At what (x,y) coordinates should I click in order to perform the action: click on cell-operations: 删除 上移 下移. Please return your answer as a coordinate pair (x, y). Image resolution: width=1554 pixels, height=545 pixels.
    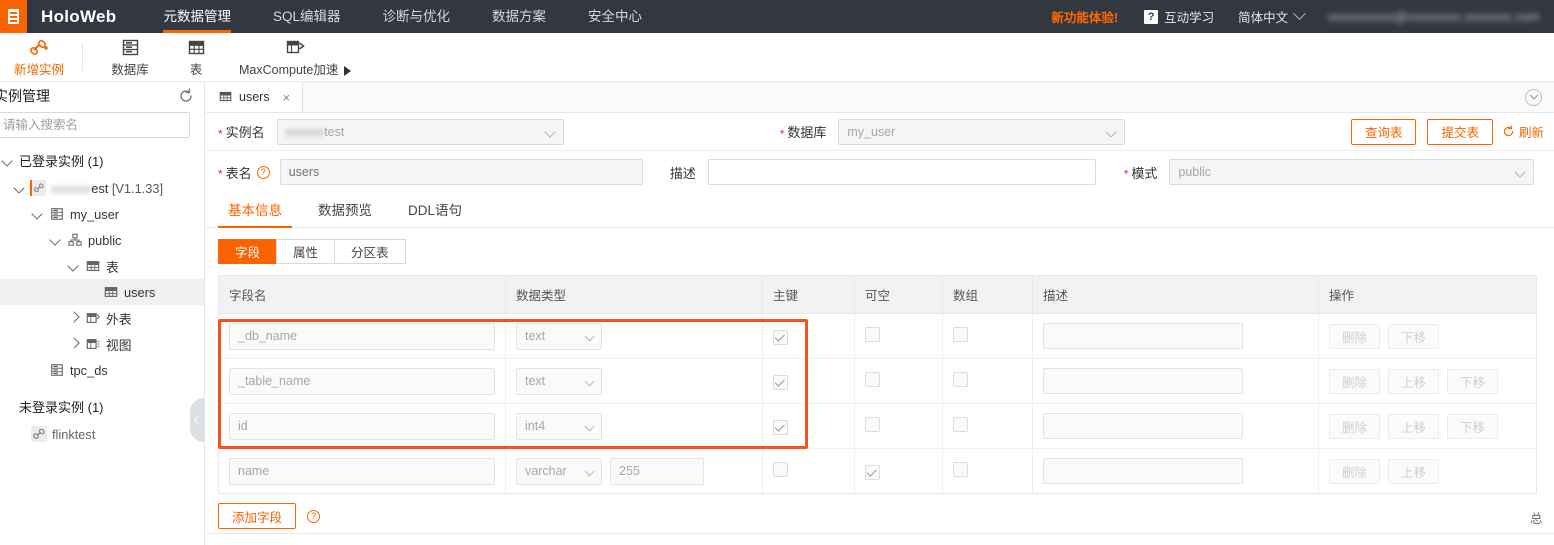
    Looking at the image, I should click on (1427, 381).